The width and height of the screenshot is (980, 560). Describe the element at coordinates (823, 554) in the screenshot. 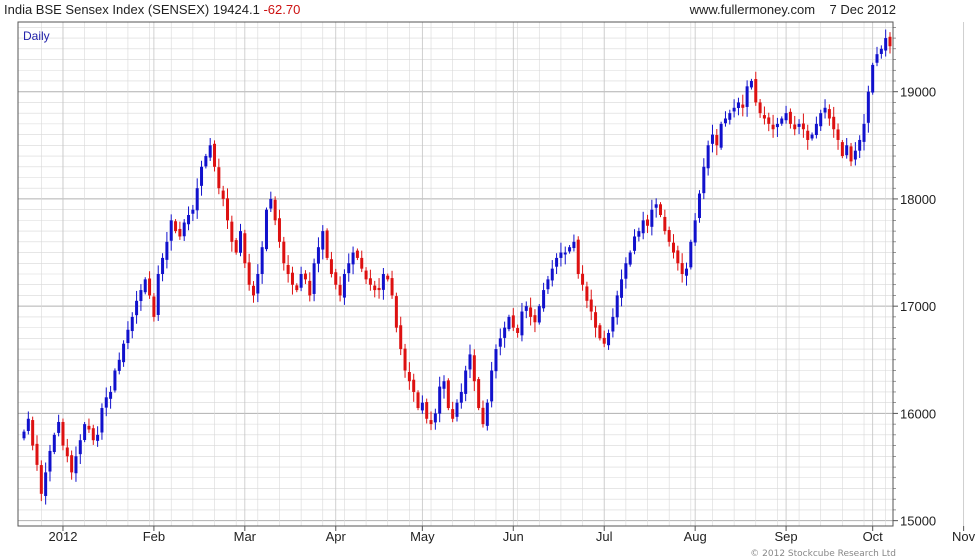

I see `copyright-notice: © 2012 Stockcube Research Ltd` at that location.